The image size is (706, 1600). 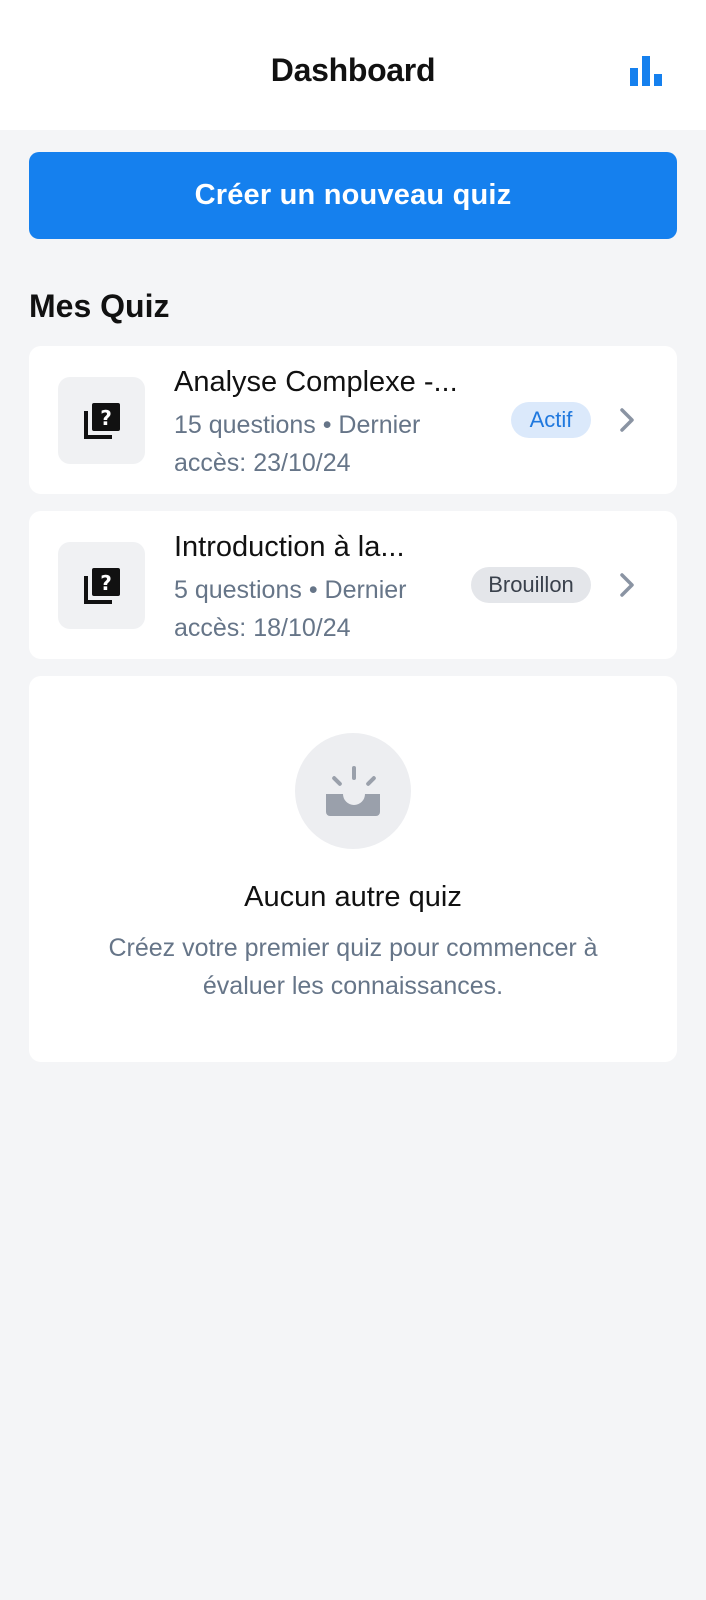 I want to click on app-header: Dashboard, so click(x=353, y=65).